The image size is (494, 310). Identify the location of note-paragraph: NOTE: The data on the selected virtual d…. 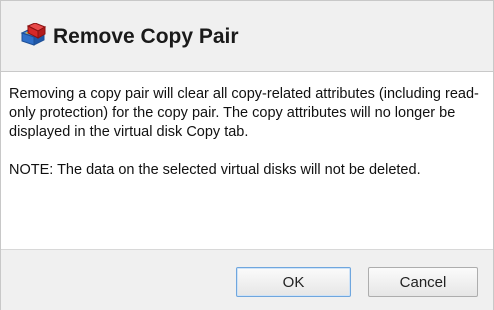
(215, 170).